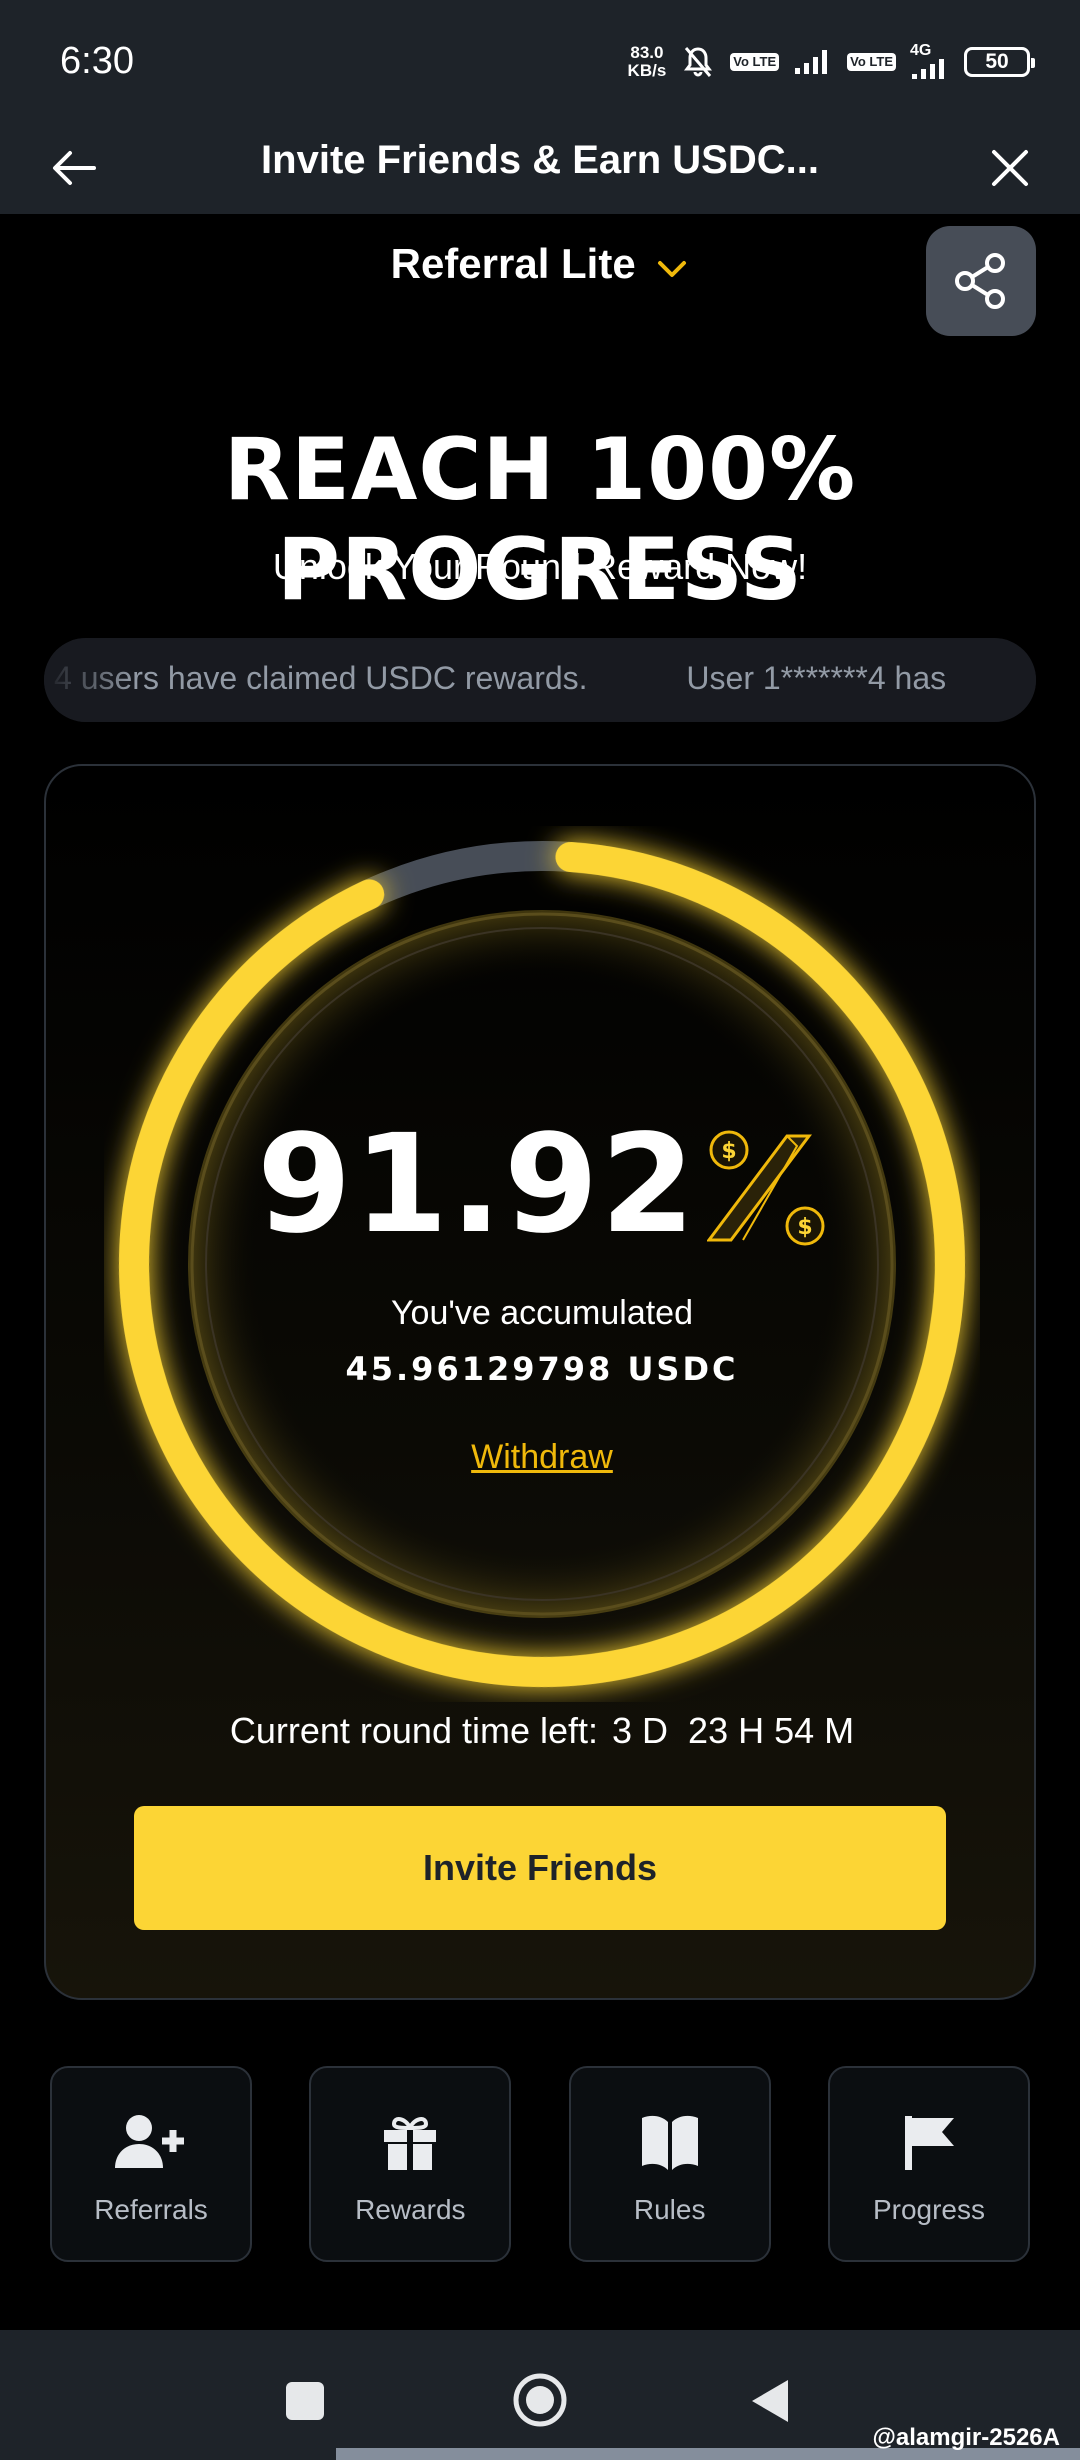 The height and width of the screenshot is (2460, 1080). I want to click on watermark: @alamgir-2526A, so click(966, 2437).